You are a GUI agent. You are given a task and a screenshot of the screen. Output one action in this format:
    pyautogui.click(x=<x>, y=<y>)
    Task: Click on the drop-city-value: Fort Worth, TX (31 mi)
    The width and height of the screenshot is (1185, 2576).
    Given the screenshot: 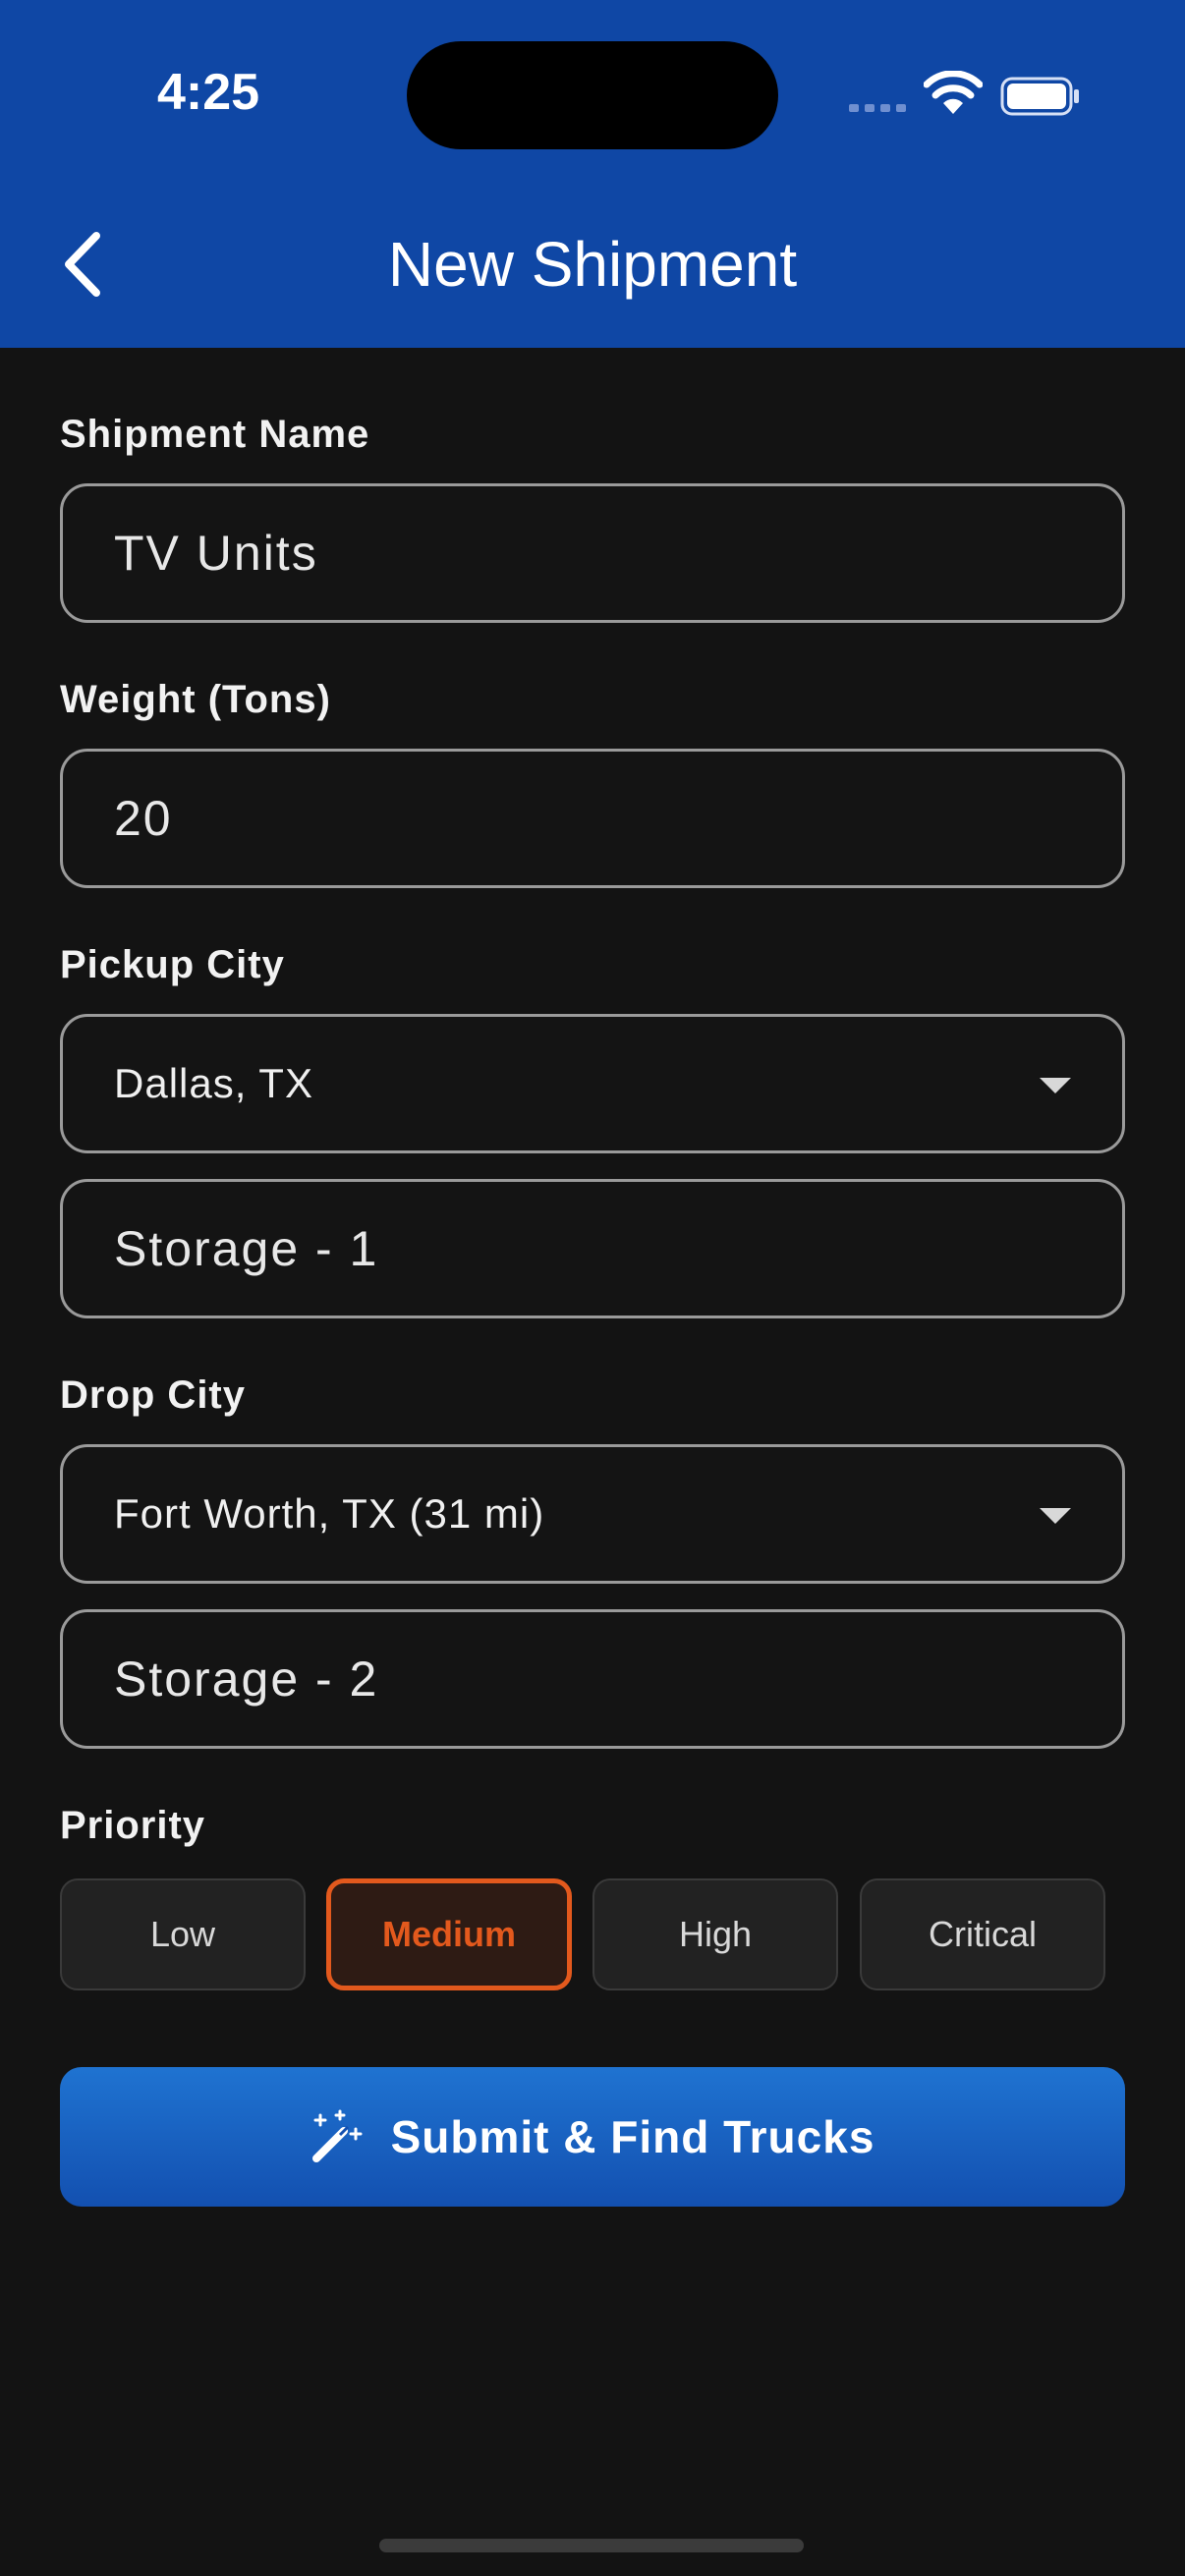 What is the action you would take?
    pyautogui.click(x=329, y=1513)
    